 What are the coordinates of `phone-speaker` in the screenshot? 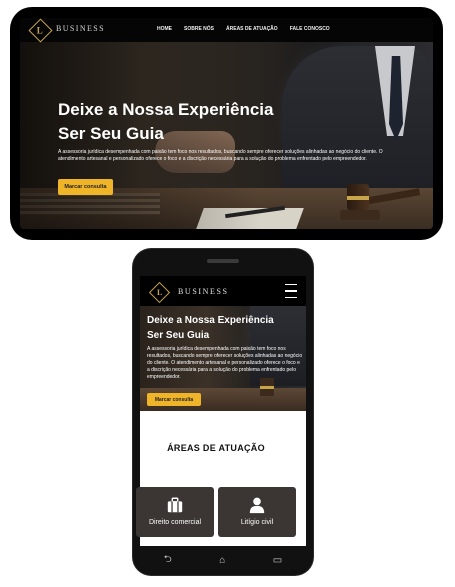 It's located at (223, 261).